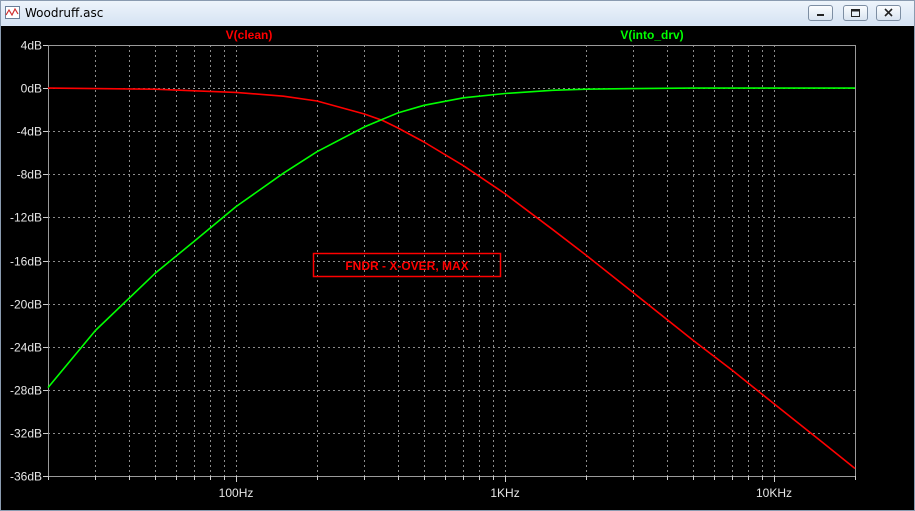  What do you see at coordinates (26, 218) in the screenshot?
I see `y-tick-label: -12dB` at bounding box center [26, 218].